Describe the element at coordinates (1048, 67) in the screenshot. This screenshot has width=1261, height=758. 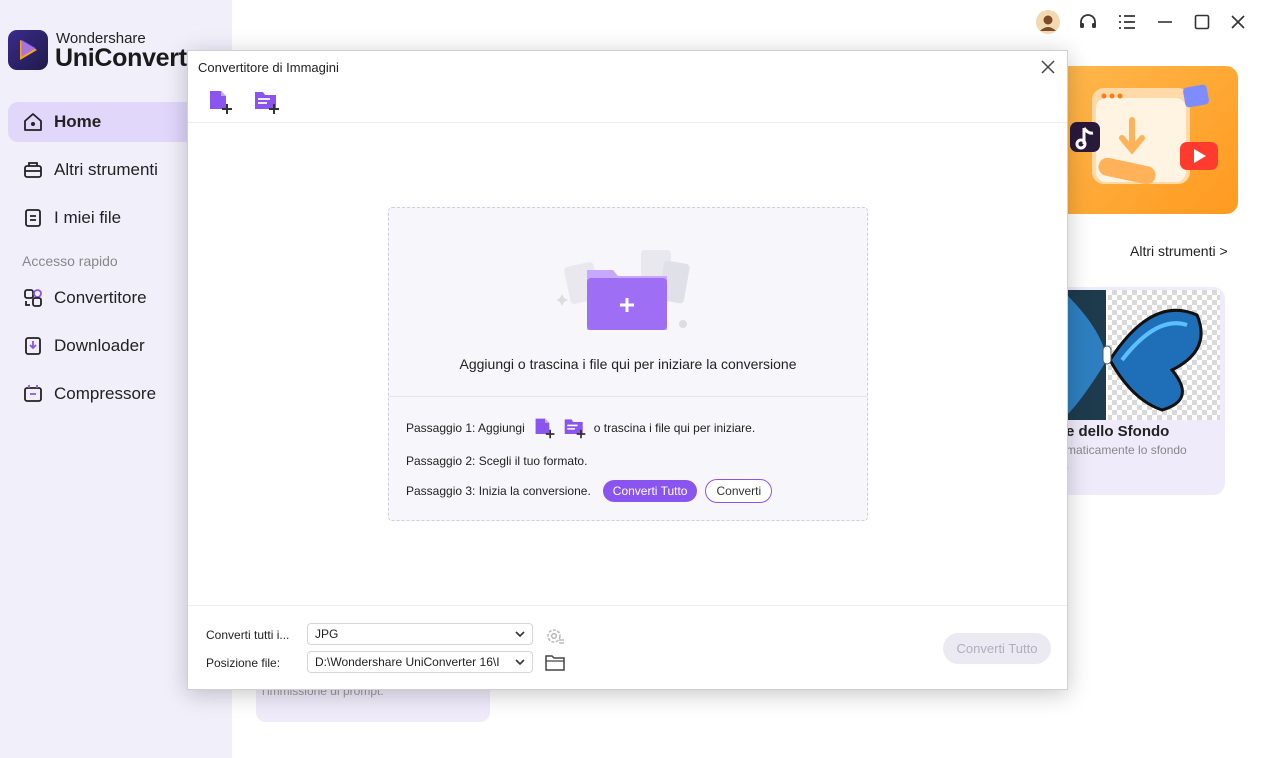
I see `dialog-close-icon` at that location.